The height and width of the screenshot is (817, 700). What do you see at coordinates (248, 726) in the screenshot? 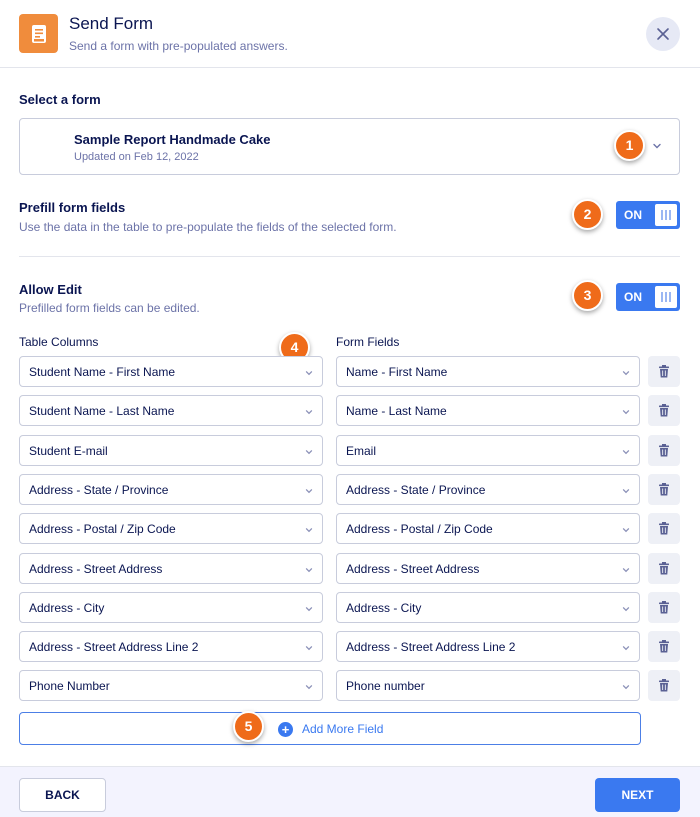
I see `callout-badge-5: 5` at bounding box center [248, 726].